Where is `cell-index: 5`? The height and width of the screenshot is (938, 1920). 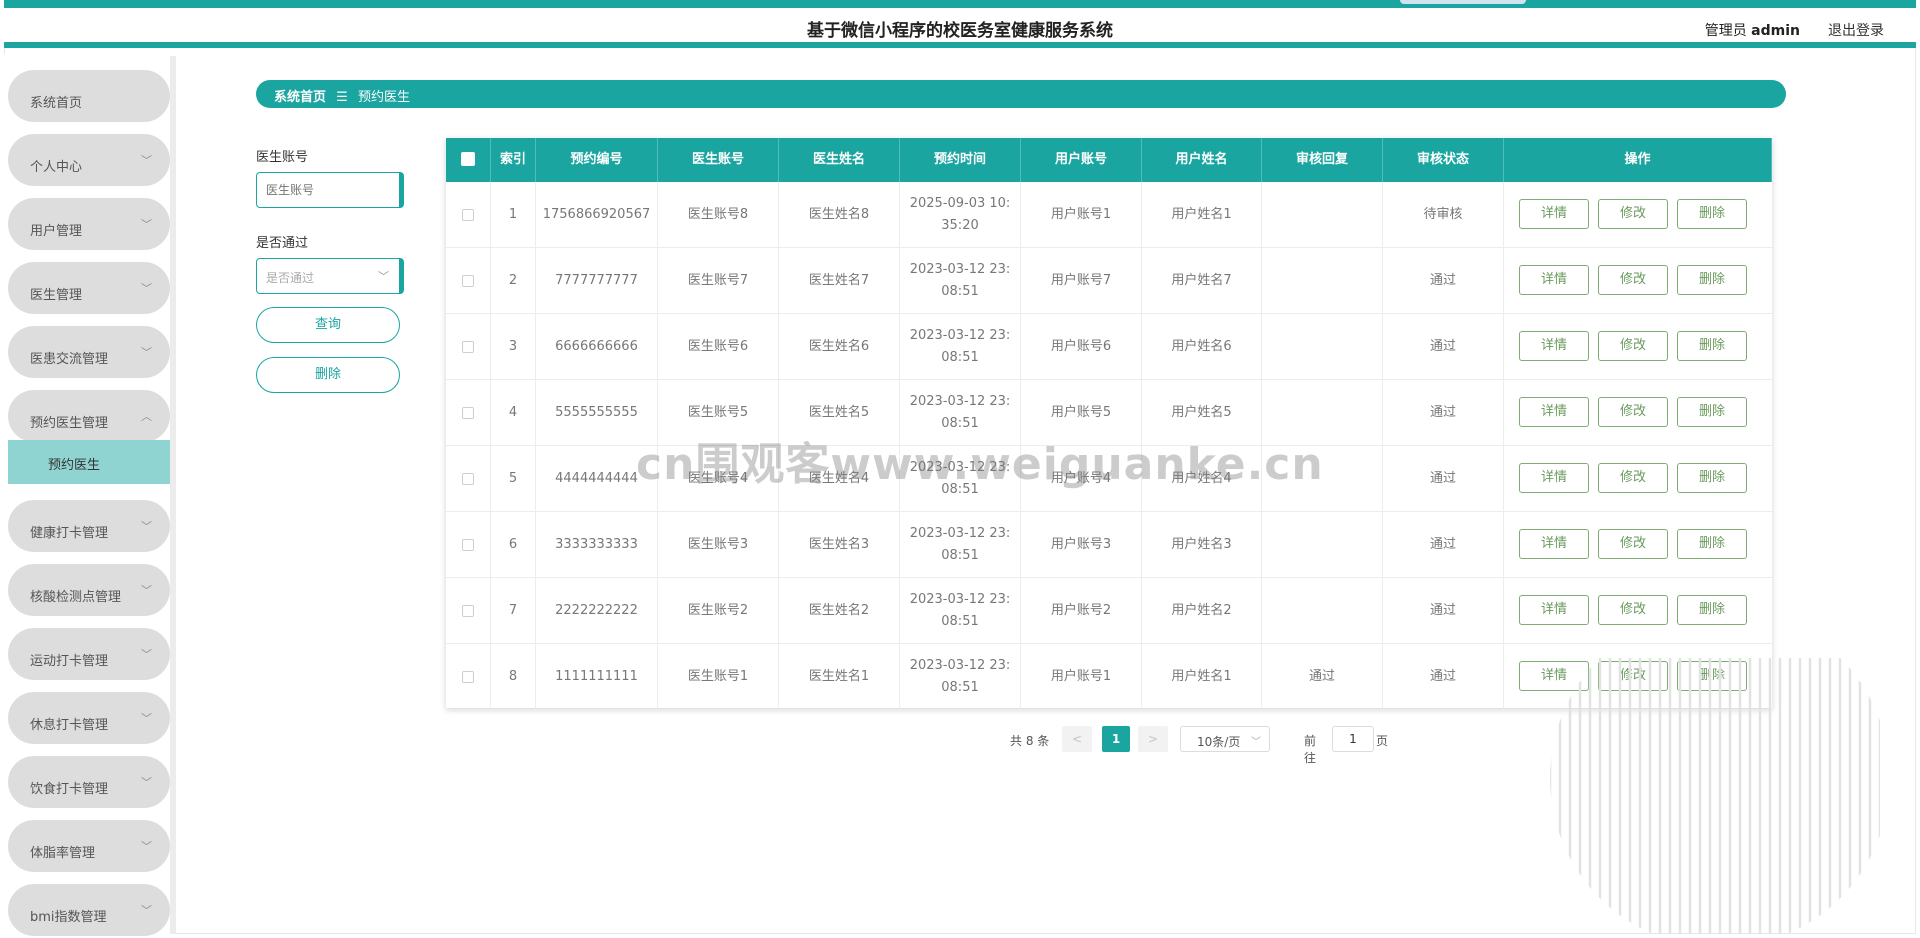 cell-index: 5 is located at coordinates (513, 479).